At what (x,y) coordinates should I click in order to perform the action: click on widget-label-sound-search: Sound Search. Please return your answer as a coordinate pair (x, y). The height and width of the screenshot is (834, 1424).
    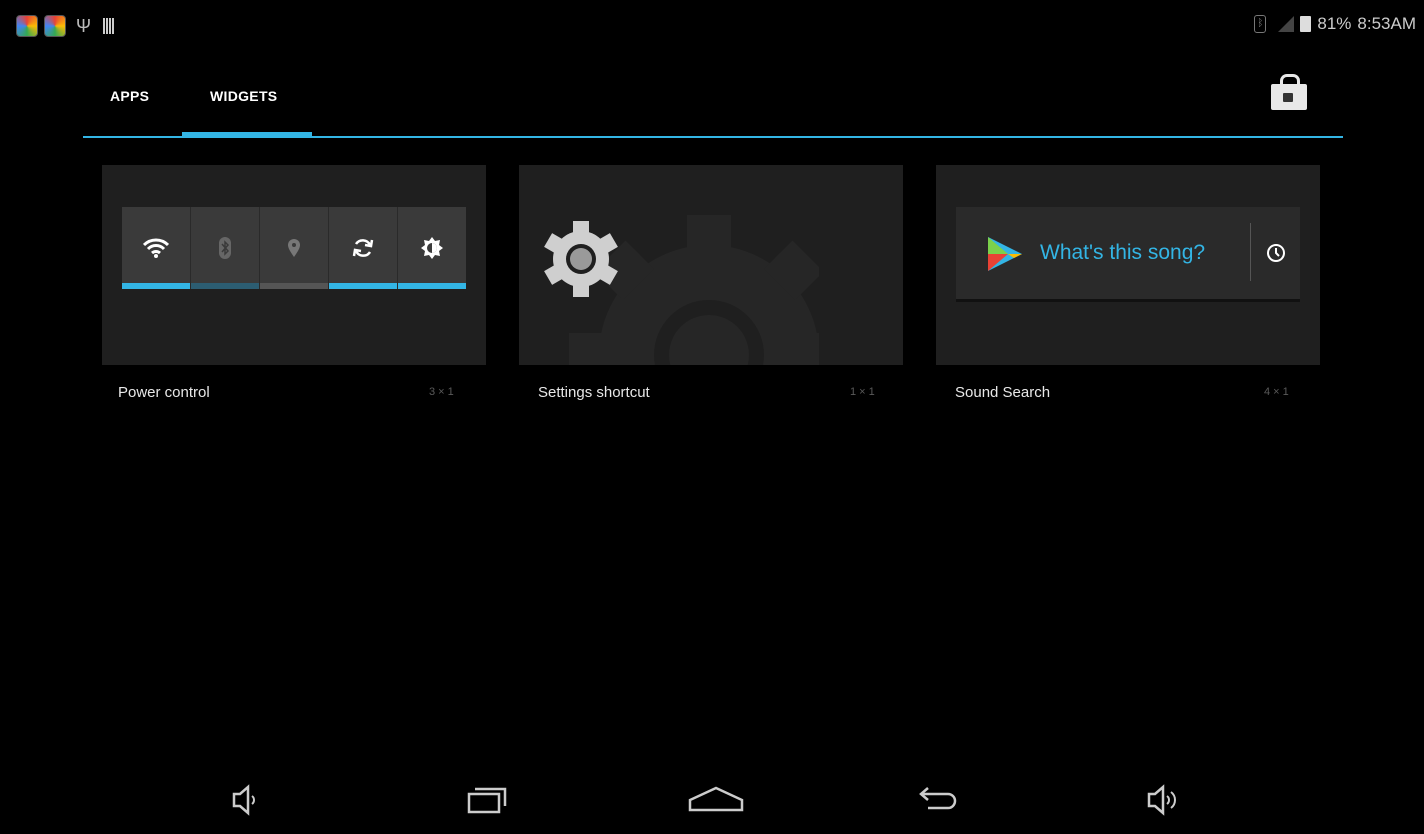
    Looking at the image, I should click on (1003, 392).